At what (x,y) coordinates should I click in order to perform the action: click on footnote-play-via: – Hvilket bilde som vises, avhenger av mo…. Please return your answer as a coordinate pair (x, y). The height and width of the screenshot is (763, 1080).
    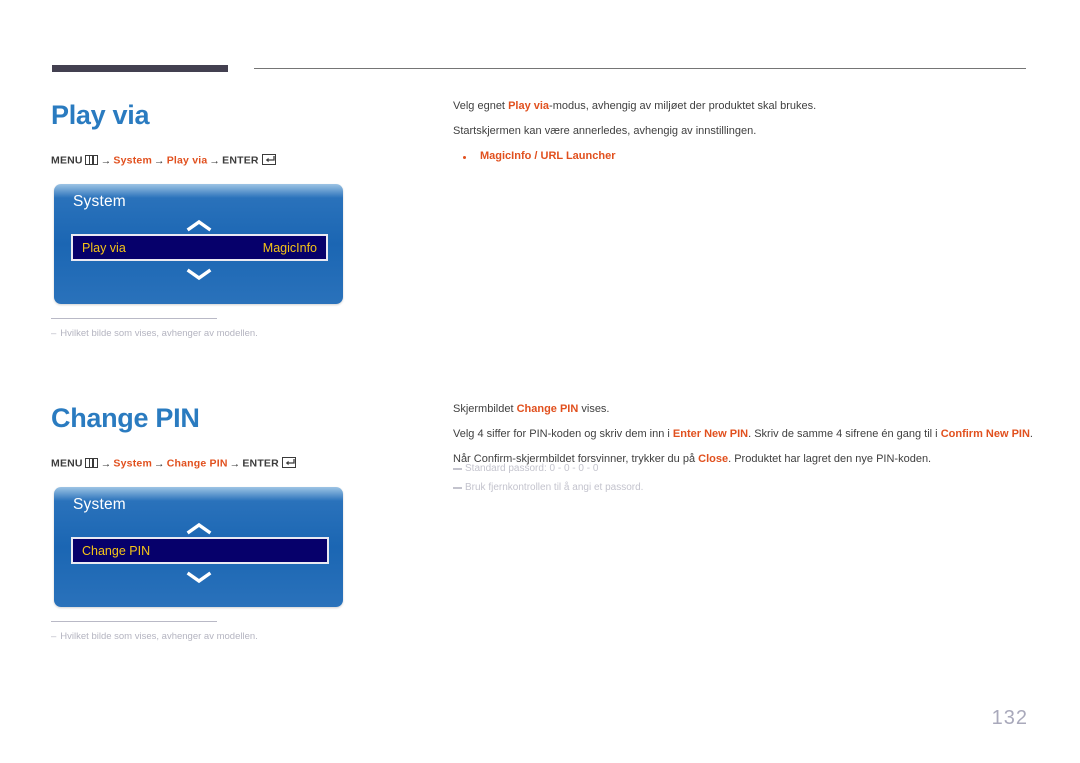
    Looking at the image, I should click on (154, 328).